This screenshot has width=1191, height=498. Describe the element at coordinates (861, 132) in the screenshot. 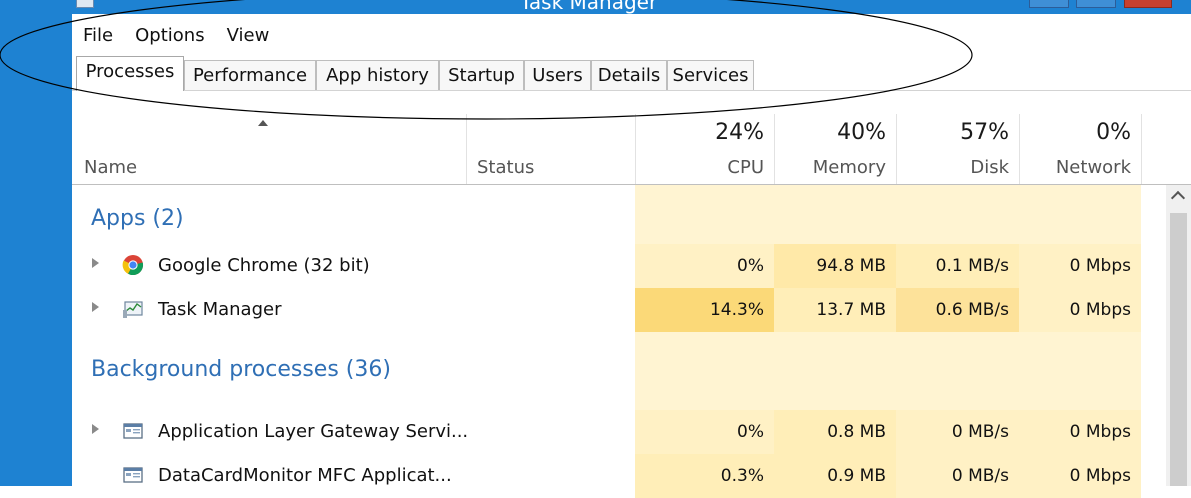

I see `memory-total-percent: 40%` at that location.